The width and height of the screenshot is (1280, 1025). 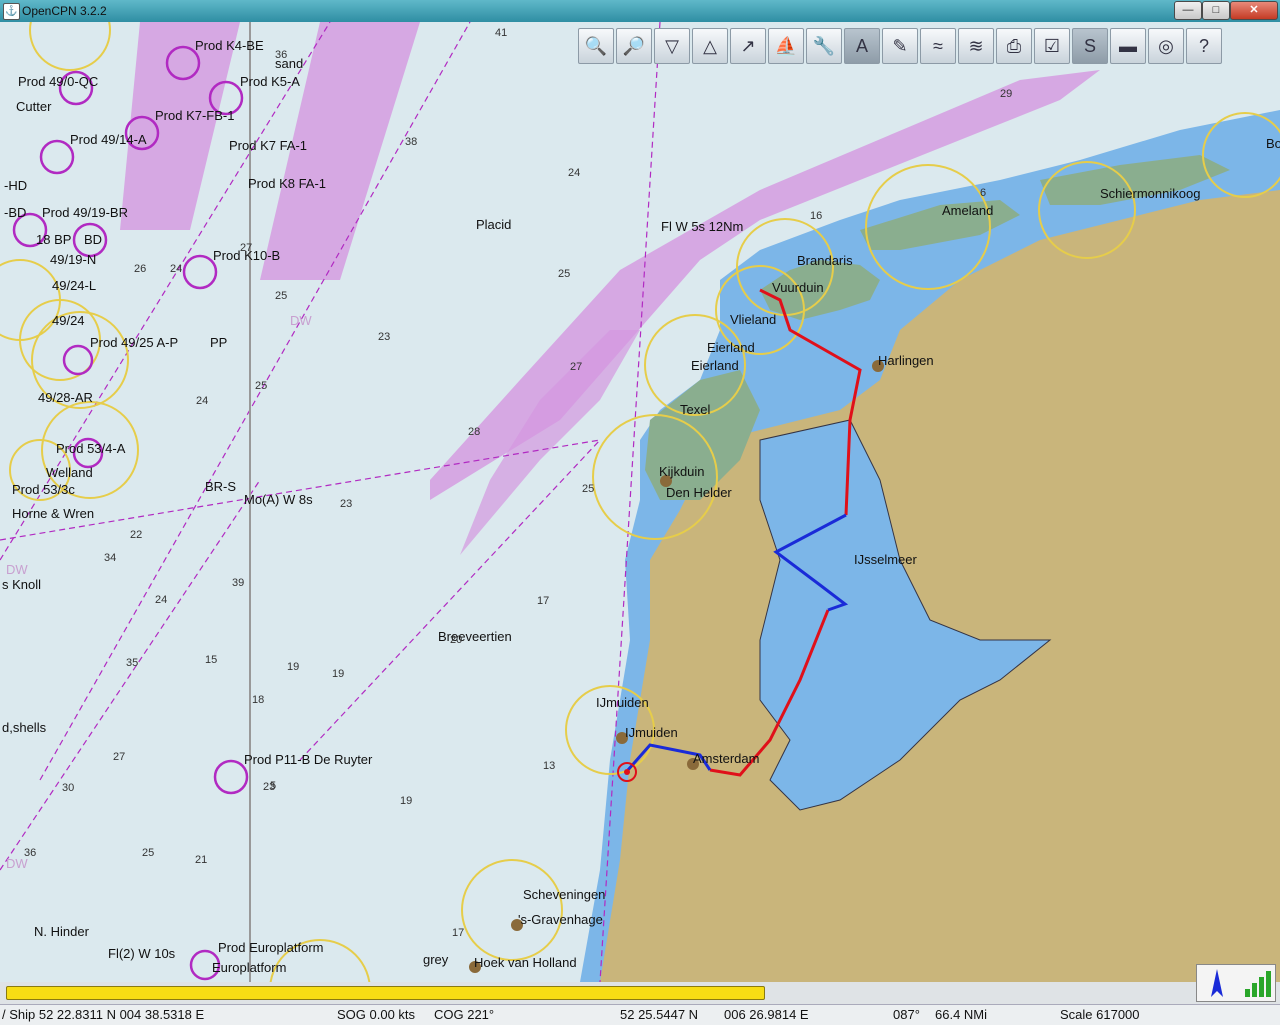 I want to click on depth-sounding: 23, so click(x=384, y=337).